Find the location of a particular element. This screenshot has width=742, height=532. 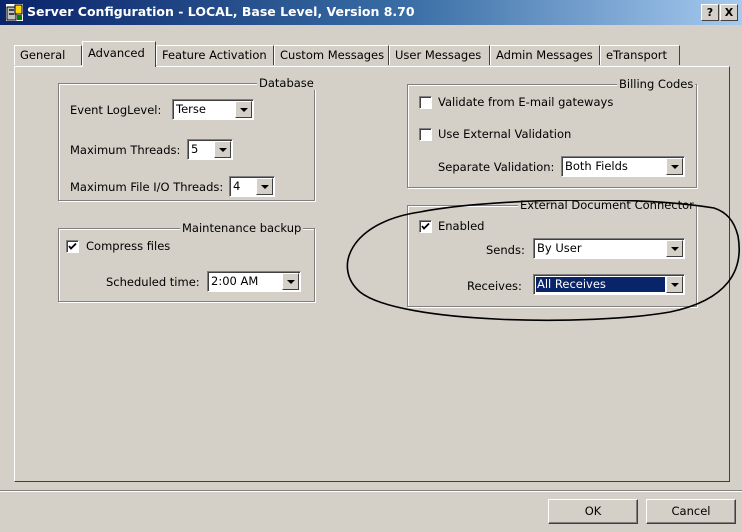

max-threads-value: 5 is located at coordinates (195, 149).